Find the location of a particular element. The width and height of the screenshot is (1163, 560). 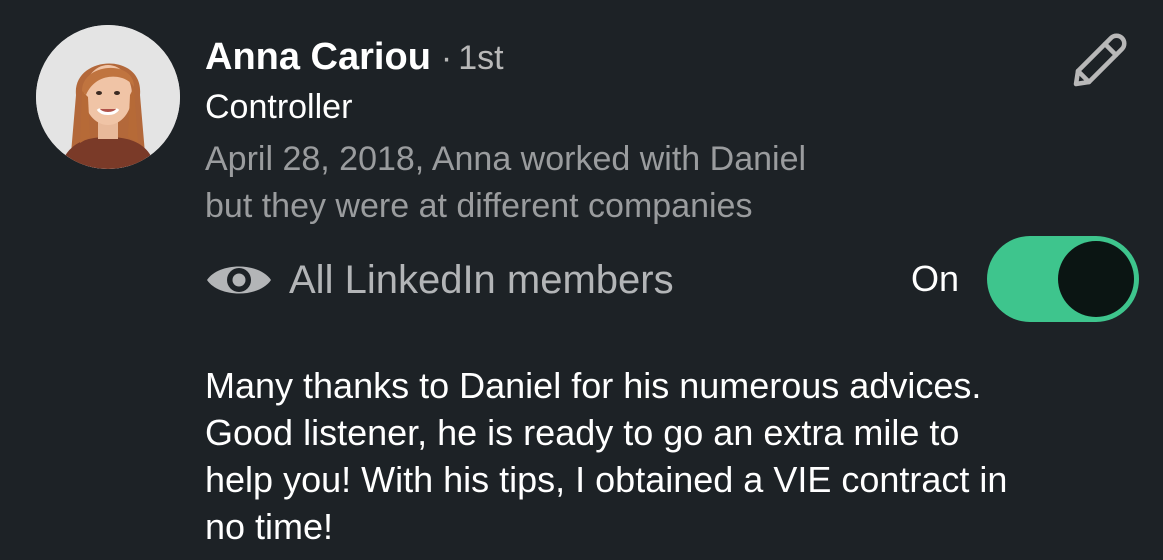

show-recommendation-toggle is located at coordinates (1063, 279).